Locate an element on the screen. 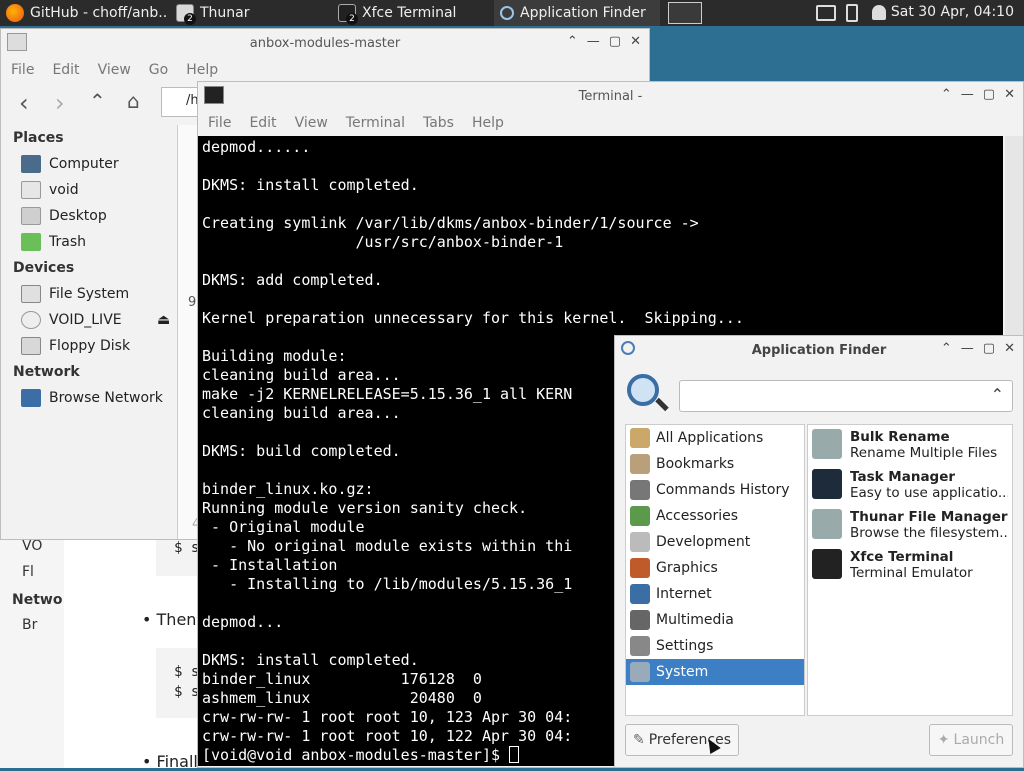 The height and width of the screenshot is (771, 1024). menu-go: Go is located at coordinates (158, 70).